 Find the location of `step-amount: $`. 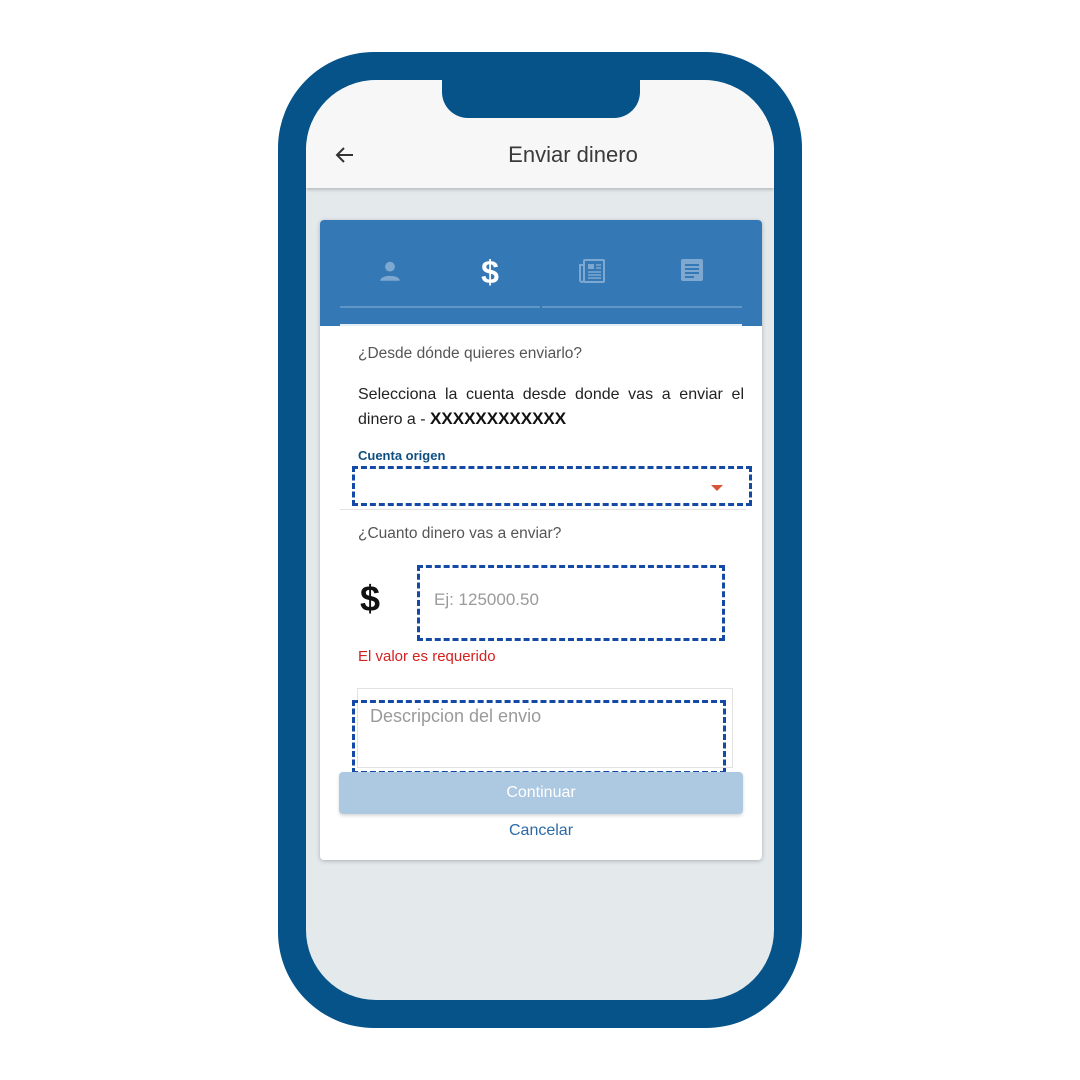

step-amount: $ is located at coordinates (490, 281).